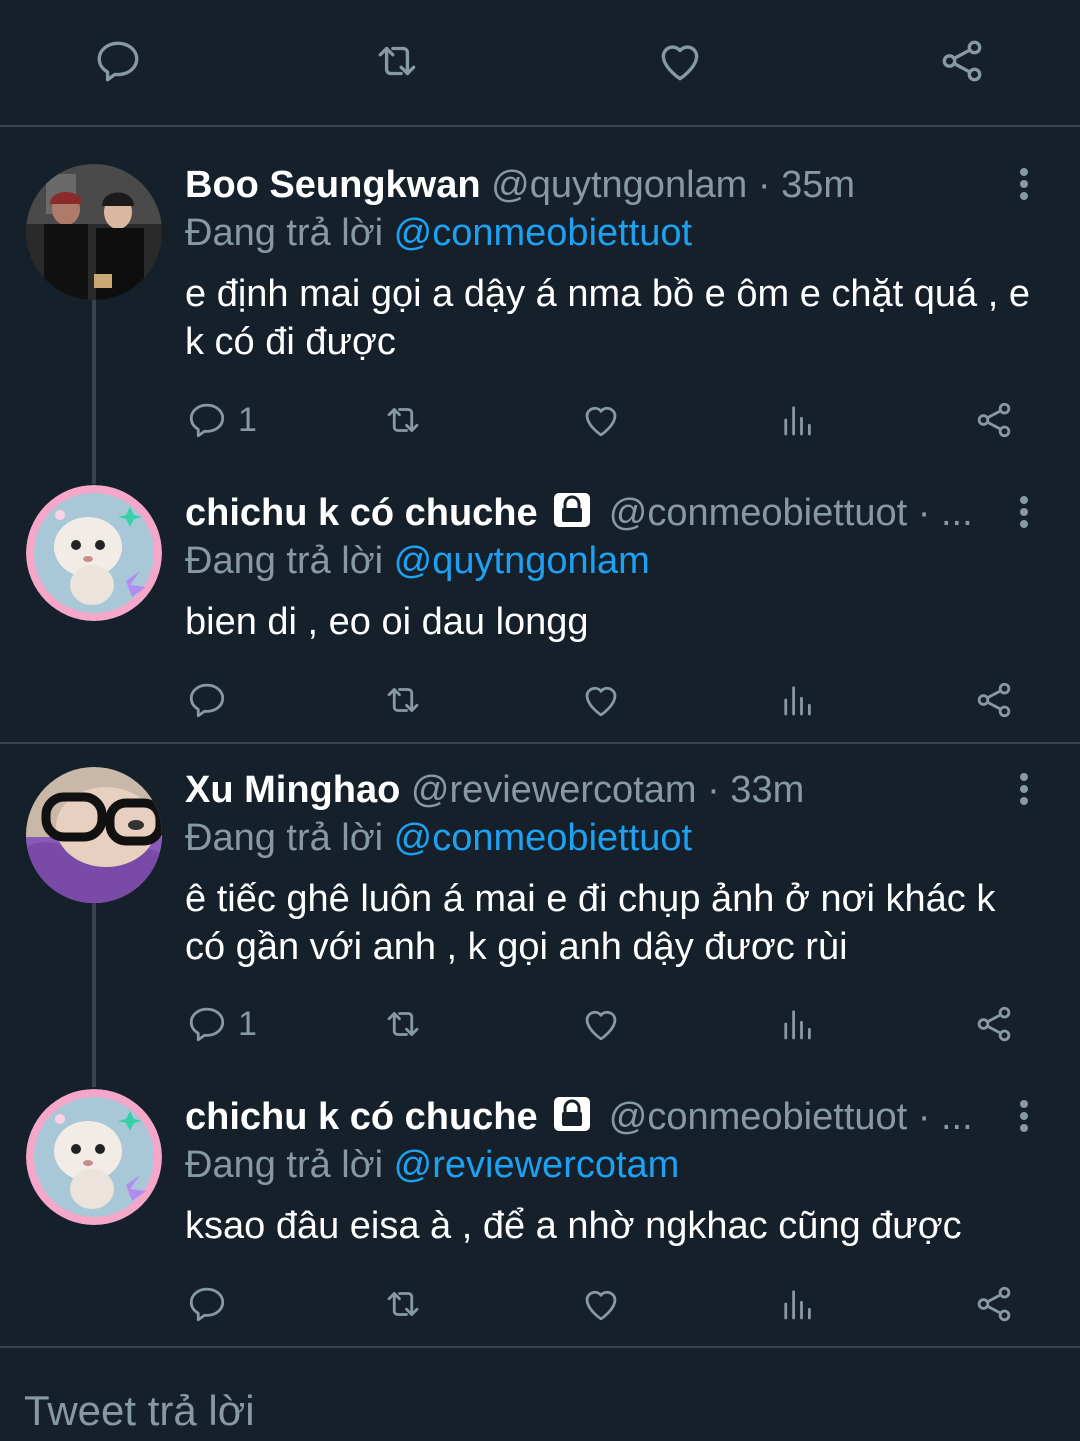  I want to click on display-name: Xu Minghao, so click(292, 790).